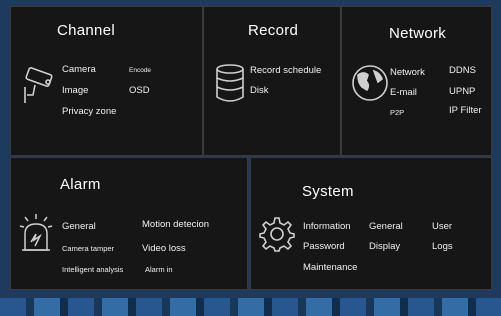 Image resolution: width=501 pixels, height=316 pixels. I want to click on channel-title: Channel, so click(86, 30).